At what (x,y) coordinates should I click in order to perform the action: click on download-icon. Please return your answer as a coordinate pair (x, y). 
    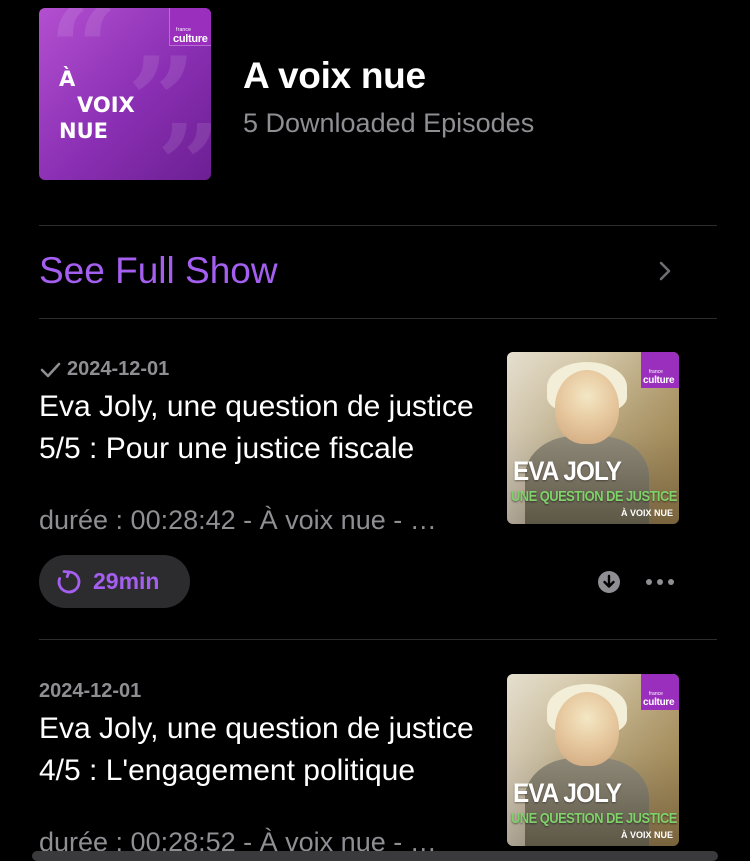
    Looking at the image, I should click on (609, 582).